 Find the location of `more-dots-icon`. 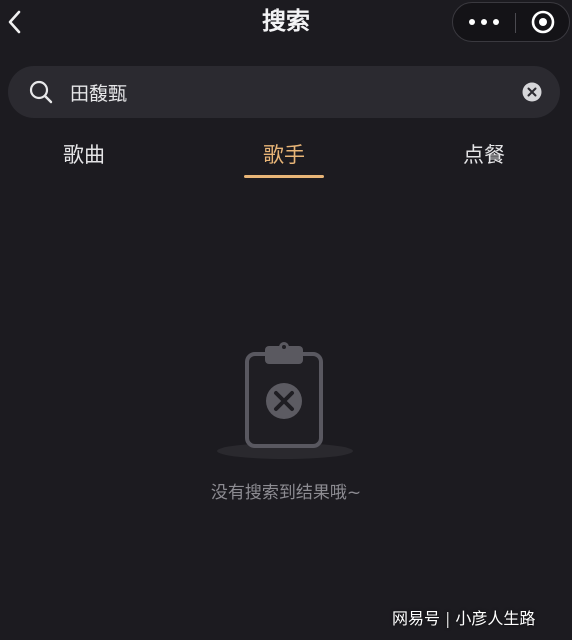

more-dots-icon is located at coordinates (484, 22).